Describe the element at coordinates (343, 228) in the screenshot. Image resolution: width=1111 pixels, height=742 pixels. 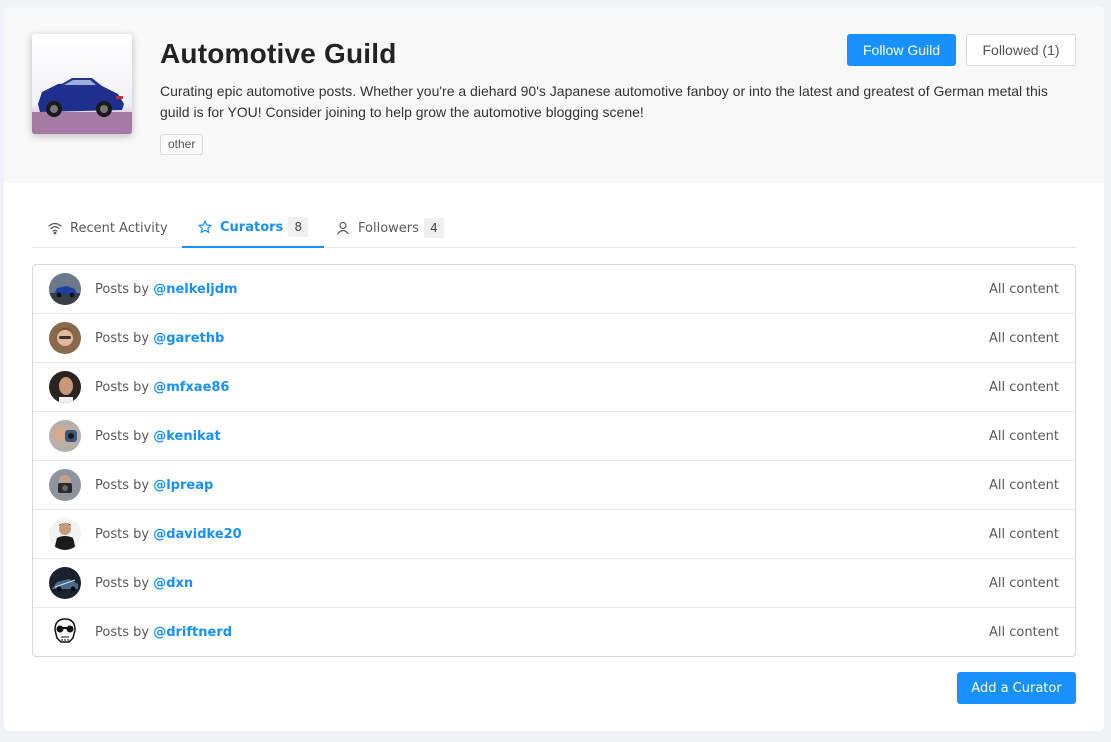
I see `user-icon` at that location.